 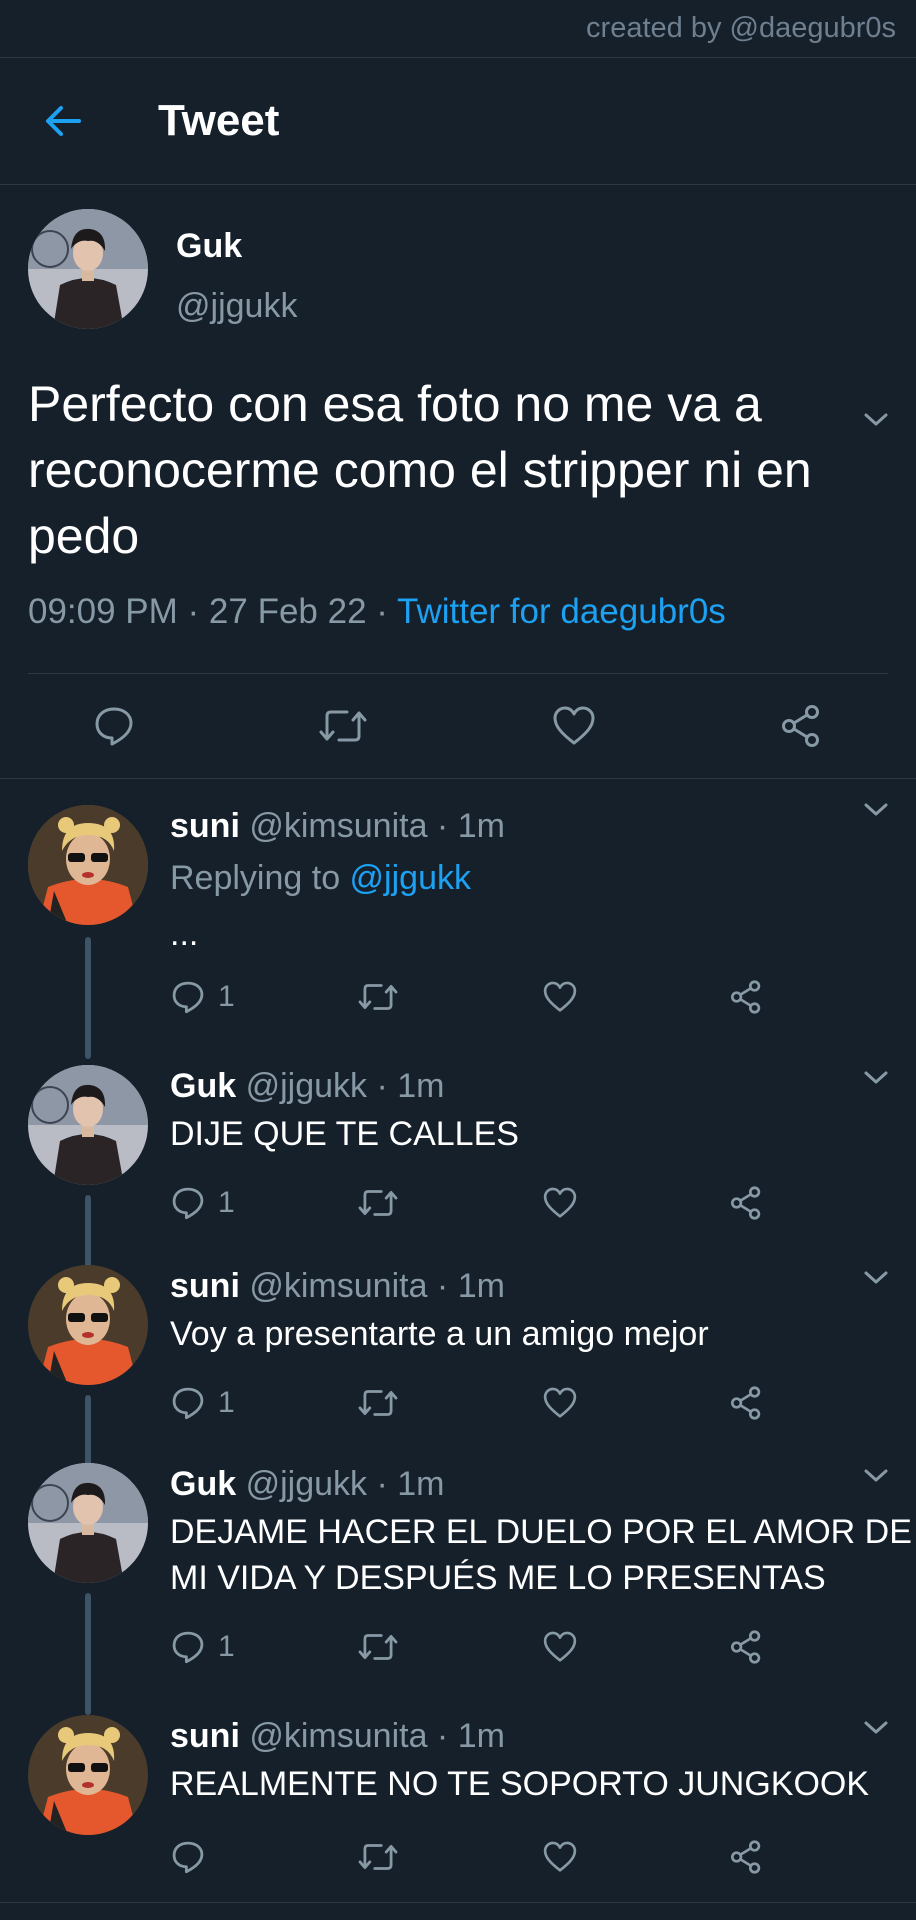 What do you see at coordinates (260, 878) in the screenshot?
I see `replying-to-label: Replying to` at bounding box center [260, 878].